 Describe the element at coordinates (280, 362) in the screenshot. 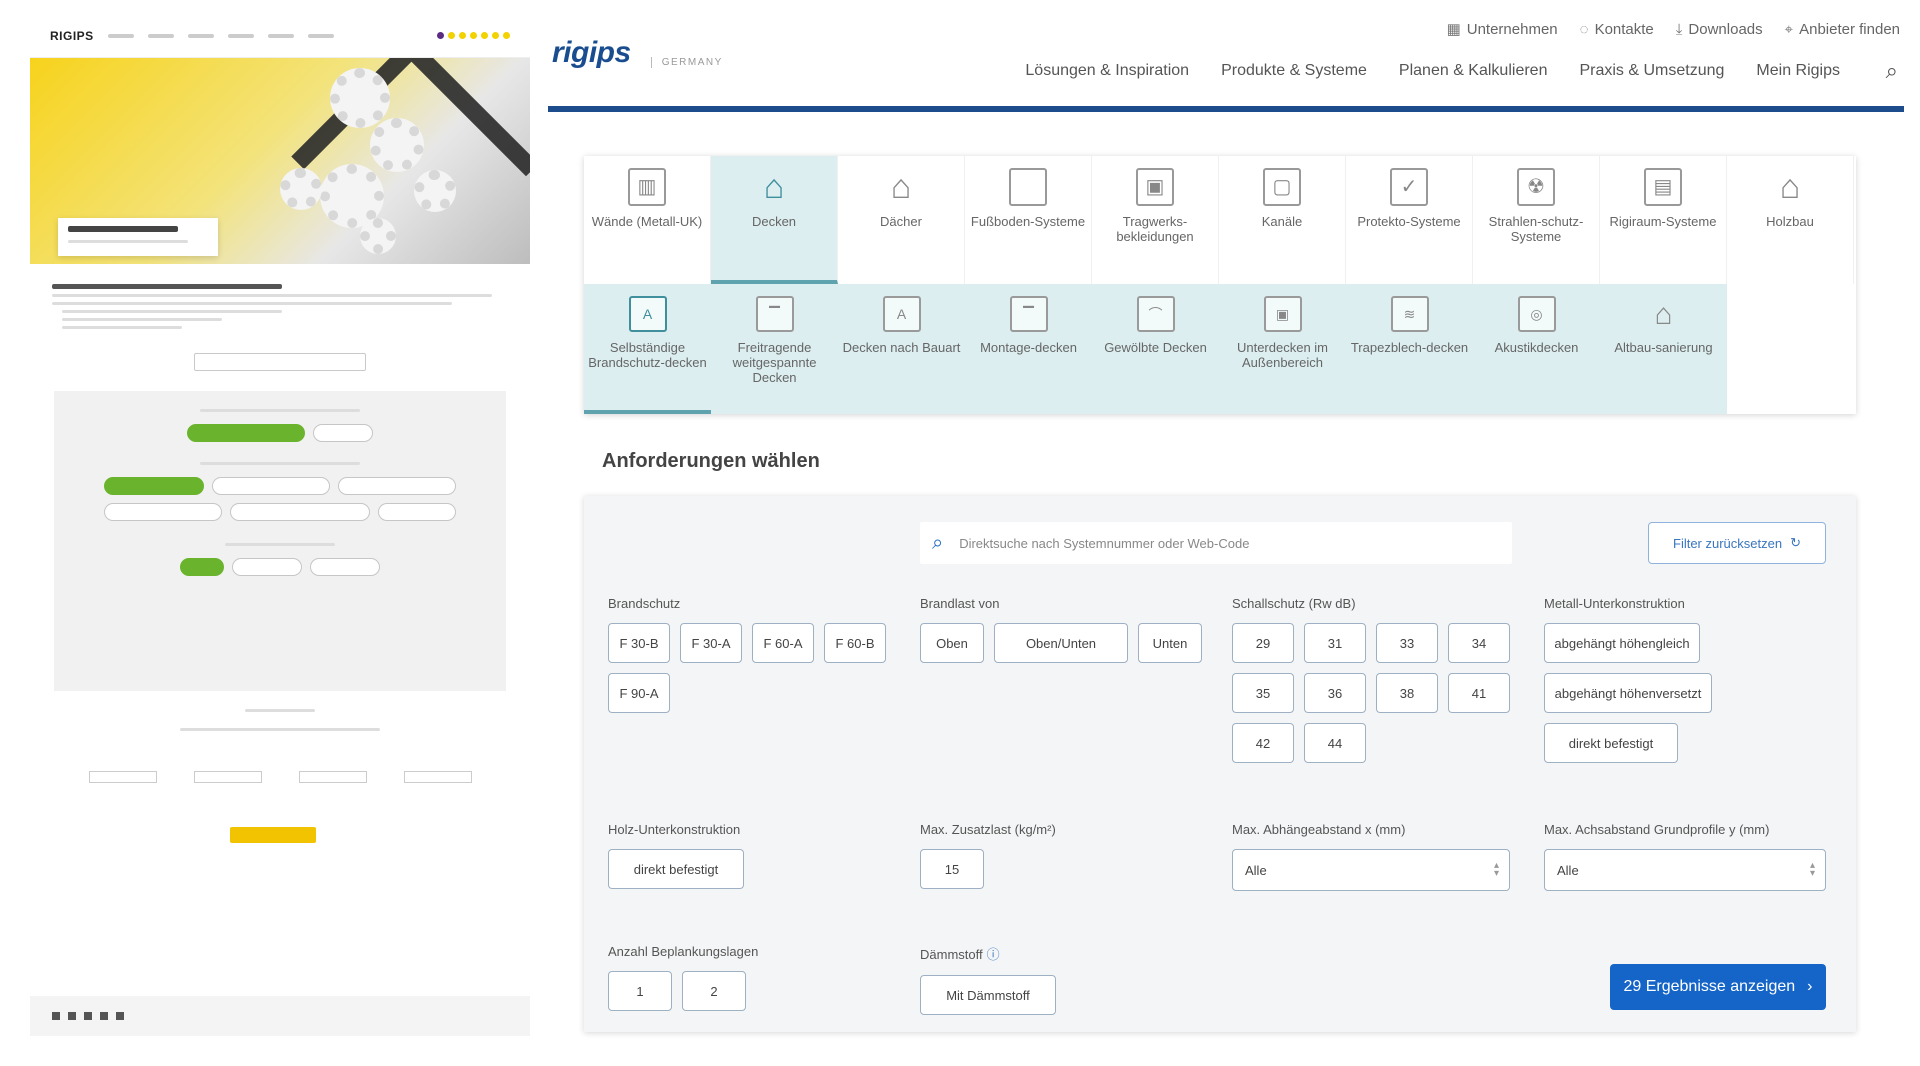

I see `preview-search-input` at that location.